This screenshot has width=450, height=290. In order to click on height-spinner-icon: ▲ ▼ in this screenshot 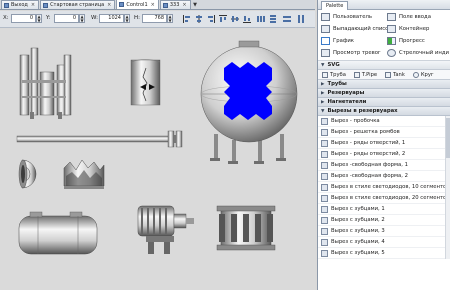, I will do `click(170, 18)`.